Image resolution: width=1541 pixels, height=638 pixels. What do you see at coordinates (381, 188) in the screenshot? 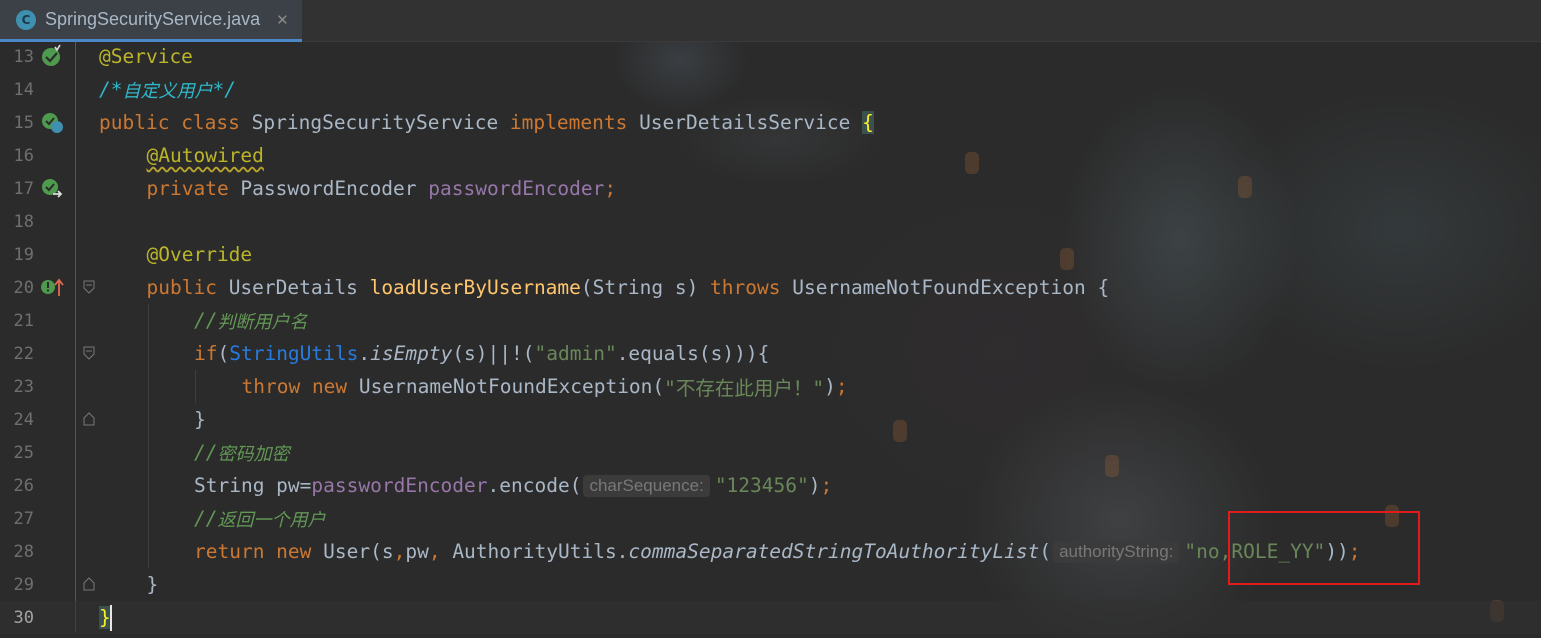
I see `code-text: private PasswordEncoder passwordEncoder;` at bounding box center [381, 188].